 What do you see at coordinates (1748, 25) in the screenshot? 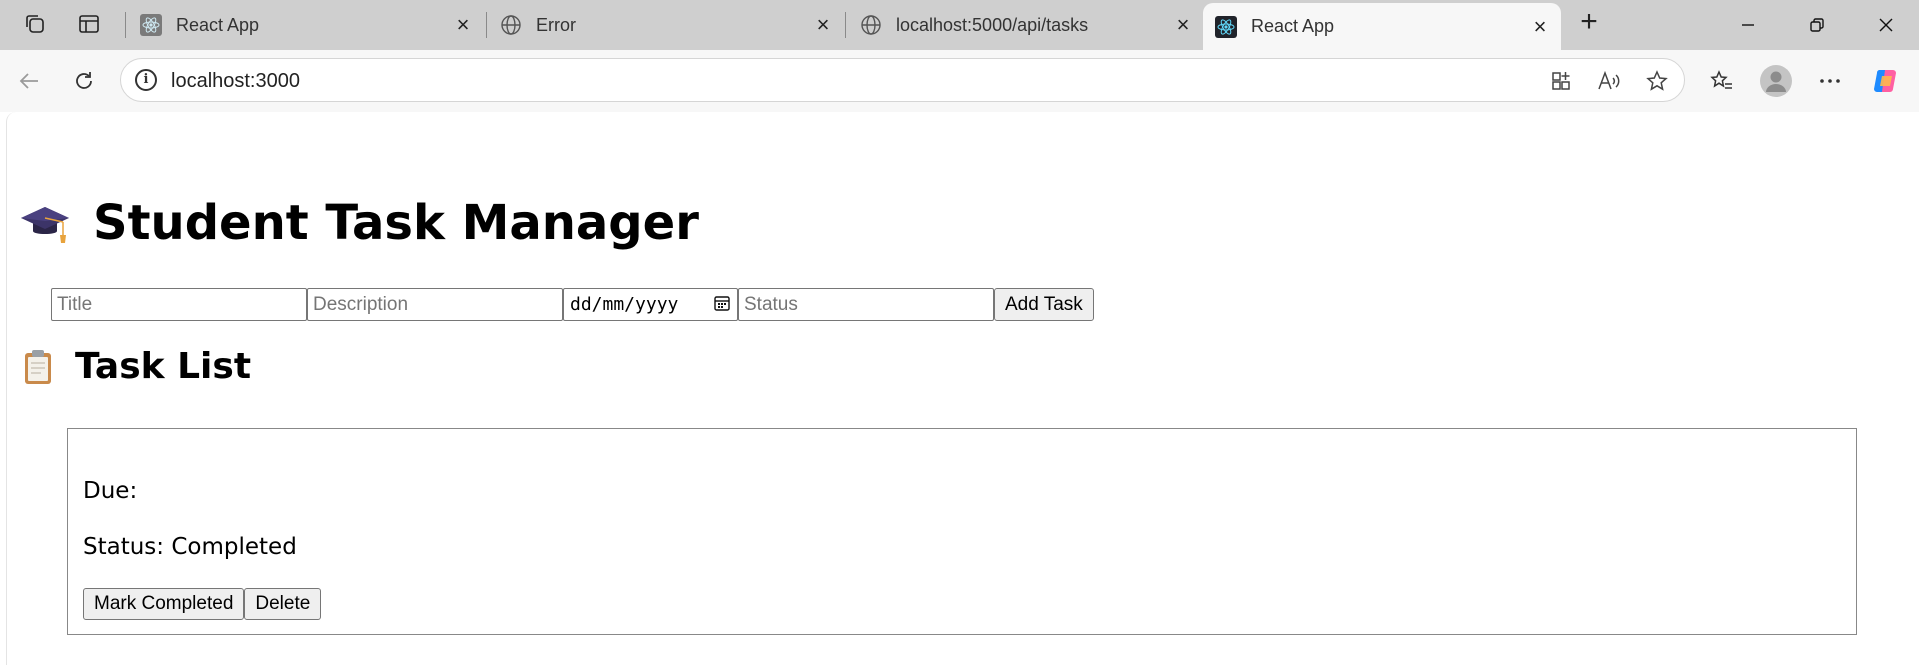
I see `minimize-icon` at bounding box center [1748, 25].